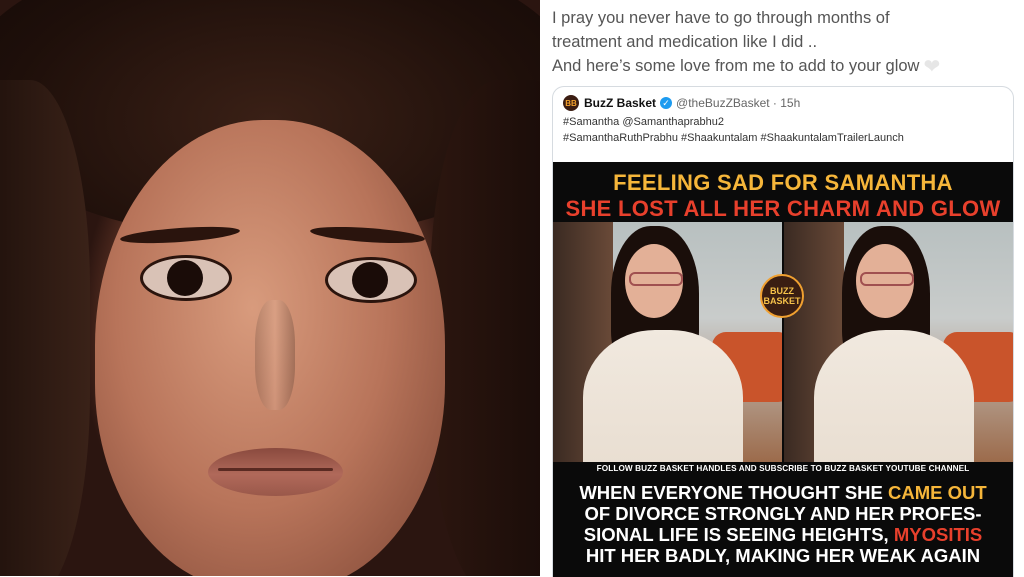 The height and width of the screenshot is (577, 1024). What do you see at coordinates (783, 182) in the screenshot?
I see `meme-headline-1: FEELING SAD FOR SAMANTHA` at bounding box center [783, 182].